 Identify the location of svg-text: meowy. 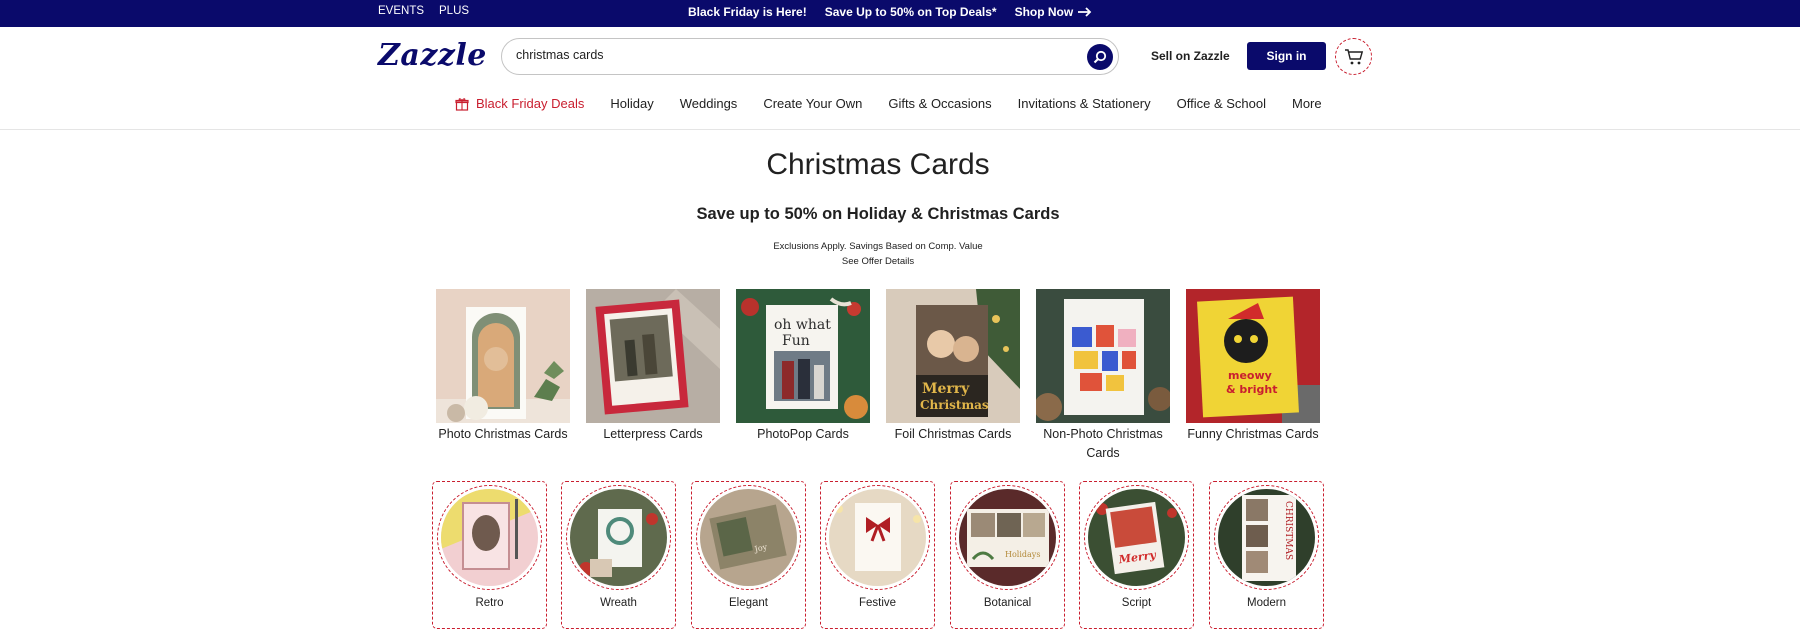
(1250, 375).